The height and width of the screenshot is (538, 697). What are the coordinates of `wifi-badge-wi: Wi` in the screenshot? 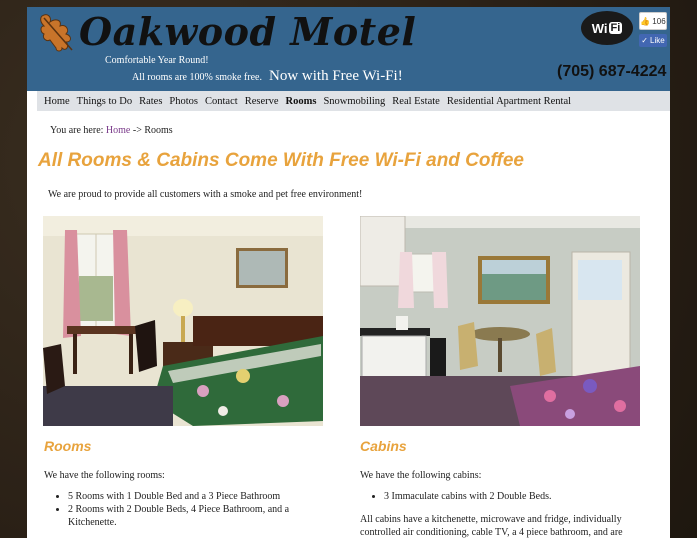 It's located at (599, 28).